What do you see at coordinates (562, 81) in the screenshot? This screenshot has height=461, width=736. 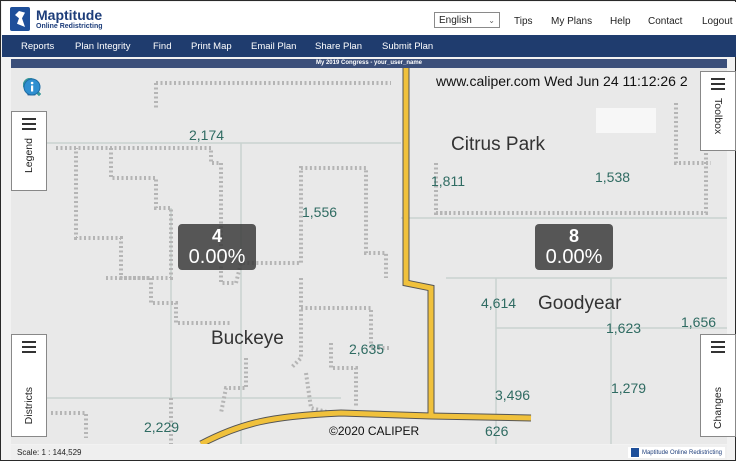 I see `map-watermark: www.caliper.com Wed Jun 24 11:12:26 2` at bounding box center [562, 81].